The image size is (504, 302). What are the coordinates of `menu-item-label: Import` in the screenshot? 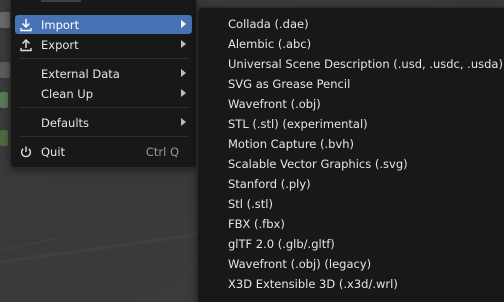 It's located at (60, 25).